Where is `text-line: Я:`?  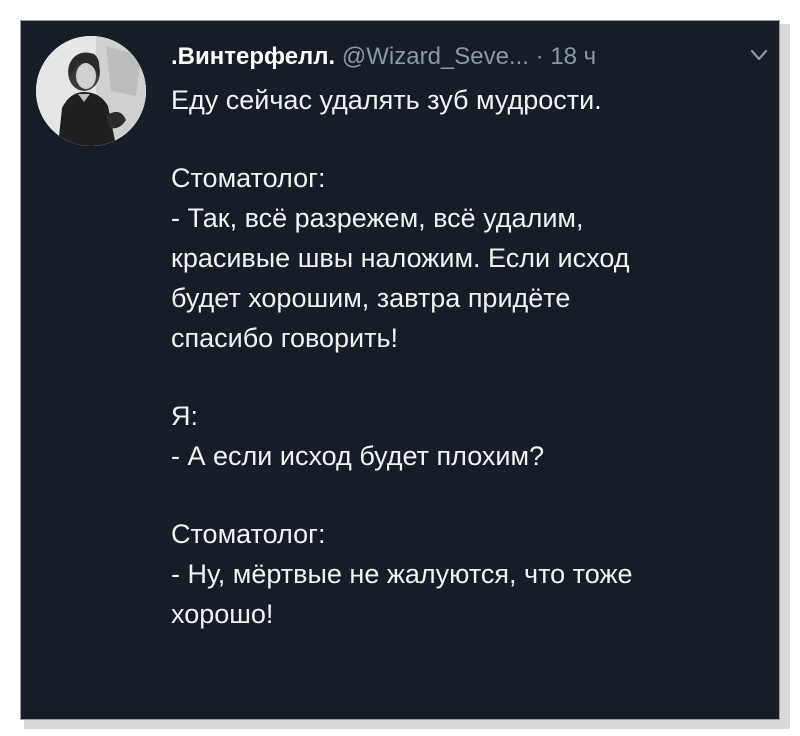 text-line: Я: is located at coordinates (184, 416).